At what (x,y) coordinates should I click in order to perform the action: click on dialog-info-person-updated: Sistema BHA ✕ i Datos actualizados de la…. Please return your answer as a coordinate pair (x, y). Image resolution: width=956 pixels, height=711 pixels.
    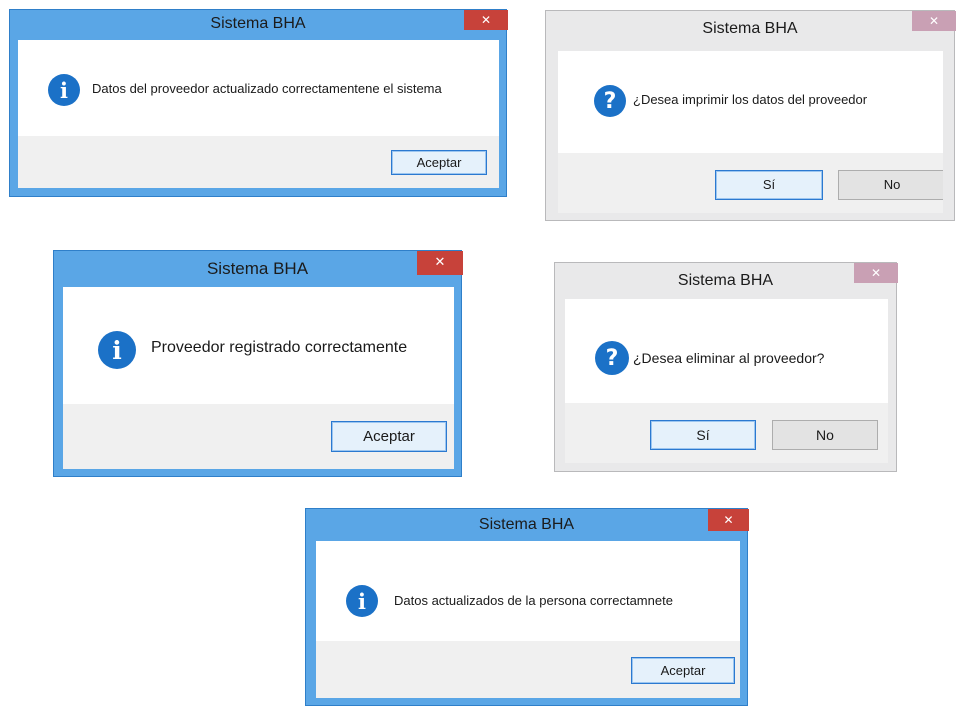
    Looking at the image, I should click on (527, 607).